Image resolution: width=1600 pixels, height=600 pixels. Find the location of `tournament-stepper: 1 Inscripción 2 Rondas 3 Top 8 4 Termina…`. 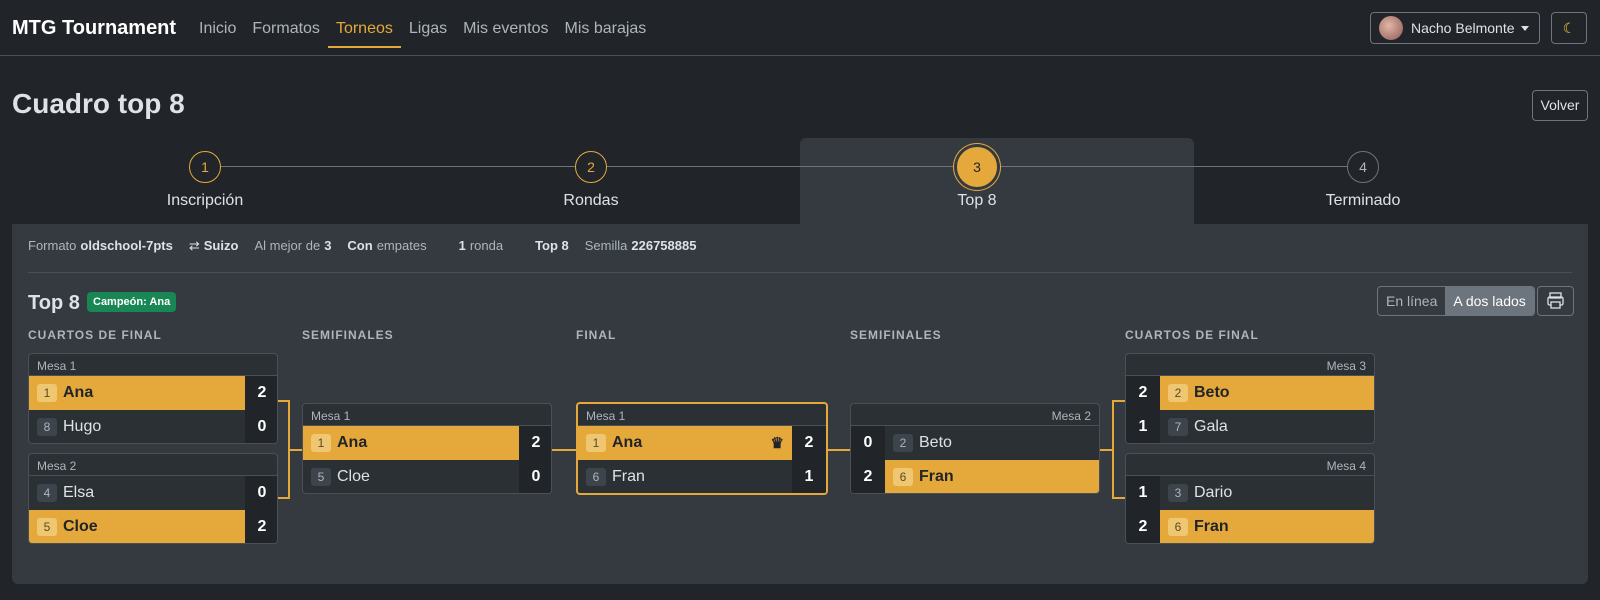

tournament-stepper: 1 Inscripción 2 Rondas 3 Top 8 4 Termina… is located at coordinates (800, 181).